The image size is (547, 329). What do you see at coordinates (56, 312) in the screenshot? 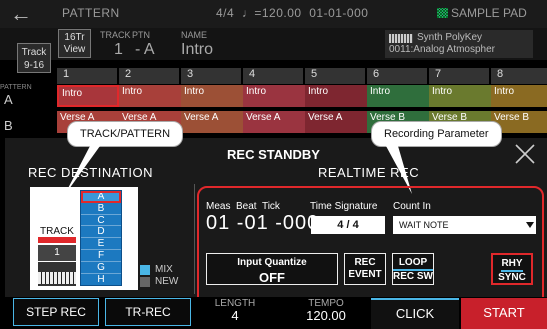
I see `step-rec-button: STEP REC` at bounding box center [56, 312].